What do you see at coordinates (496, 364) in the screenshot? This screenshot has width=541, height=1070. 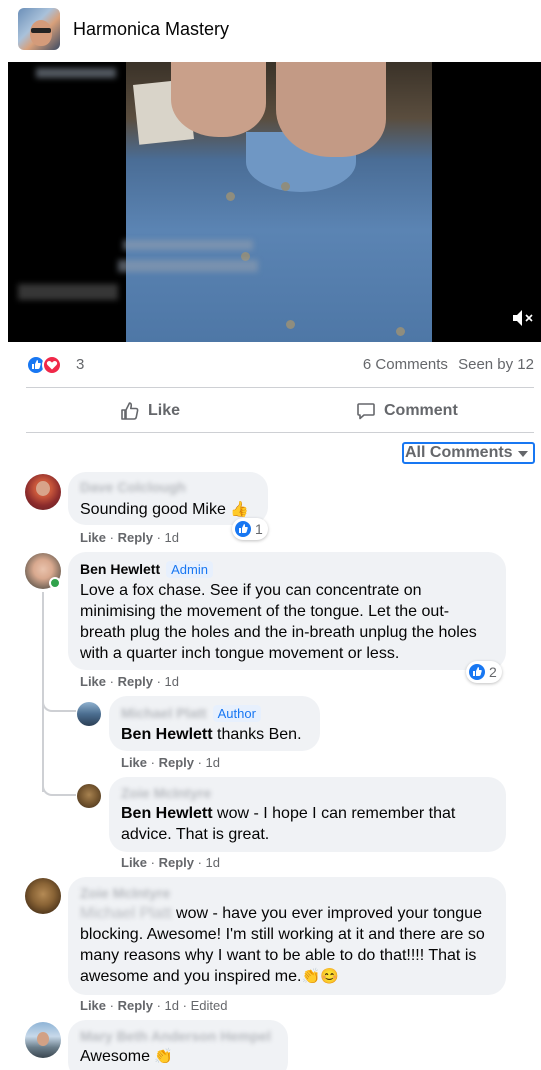 I see `seen-by: Seen by 12` at bounding box center [496, 364].